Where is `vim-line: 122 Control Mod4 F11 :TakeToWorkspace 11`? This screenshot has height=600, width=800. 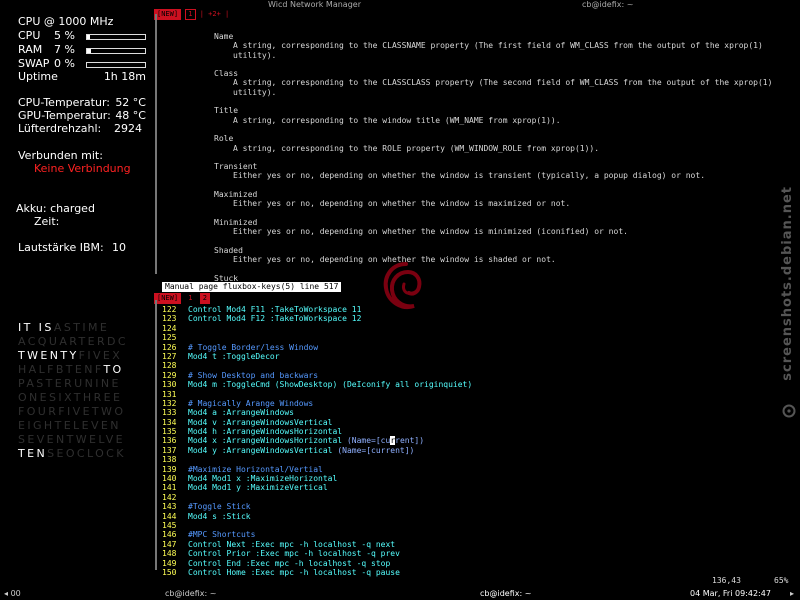
vim-line: 122 Control Mod4 F11 :TakeToWorkspace 11 is located at coordinates (317, 309).